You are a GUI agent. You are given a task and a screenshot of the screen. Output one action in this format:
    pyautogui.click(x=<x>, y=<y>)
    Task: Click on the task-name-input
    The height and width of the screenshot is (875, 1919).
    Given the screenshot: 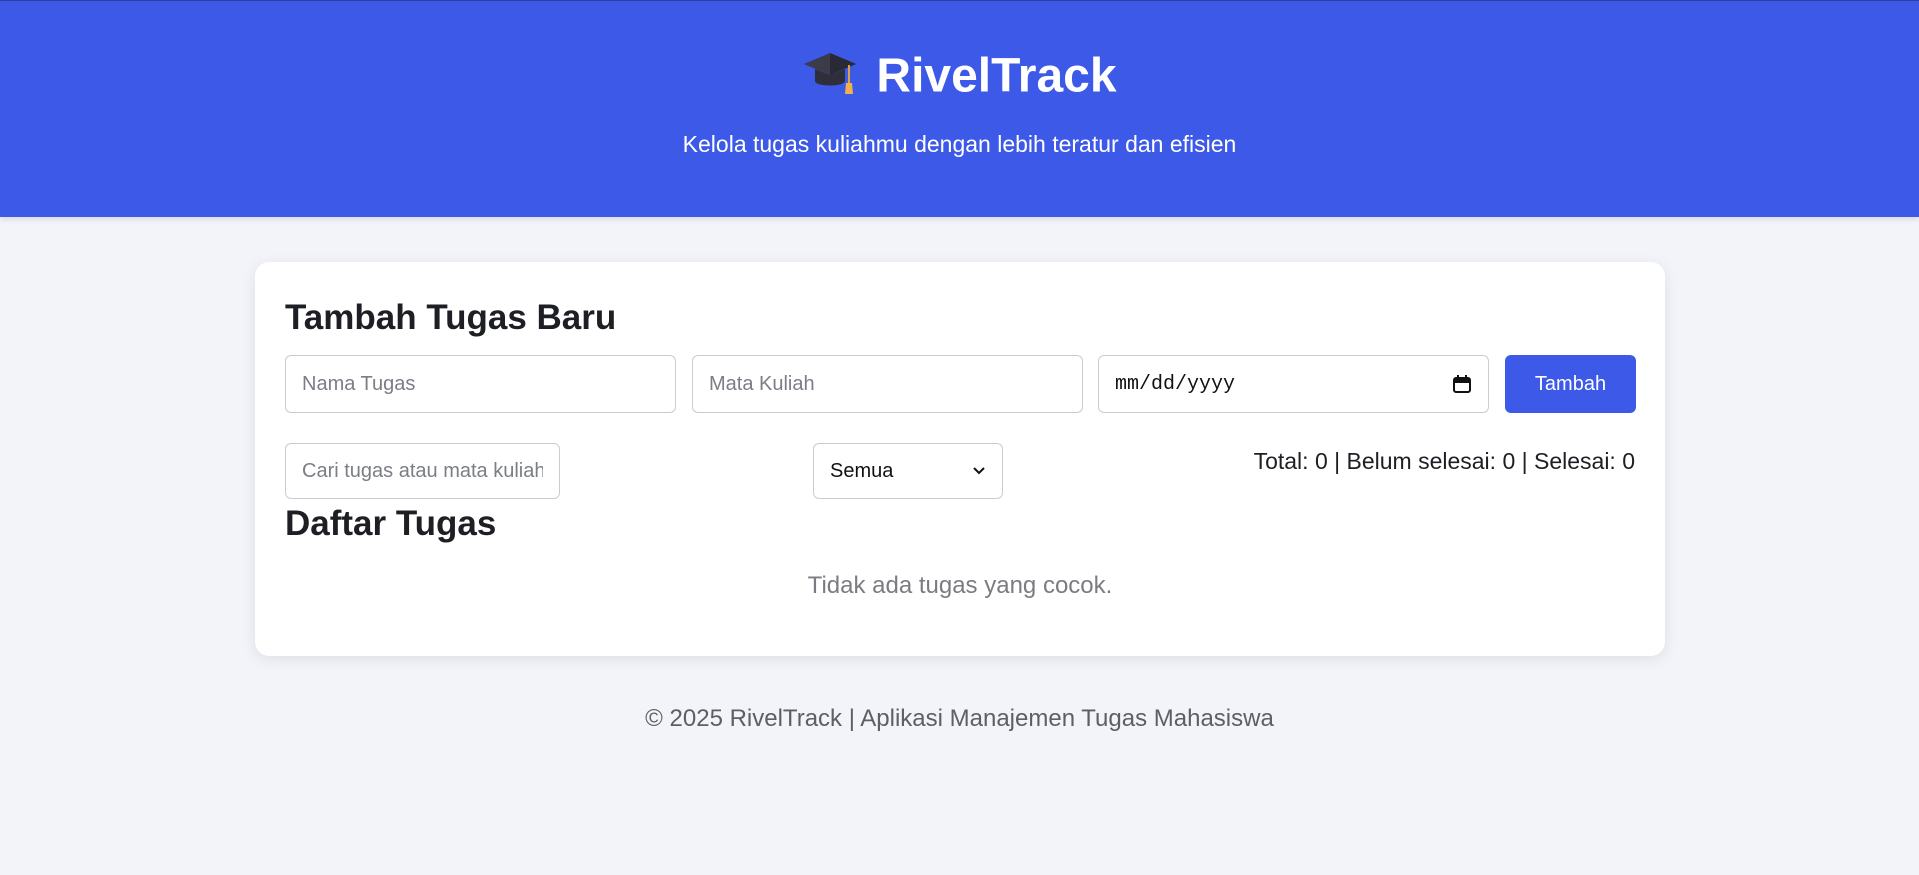 What is the action you would take?
    pyautogui.click(x=480, y=384)
    